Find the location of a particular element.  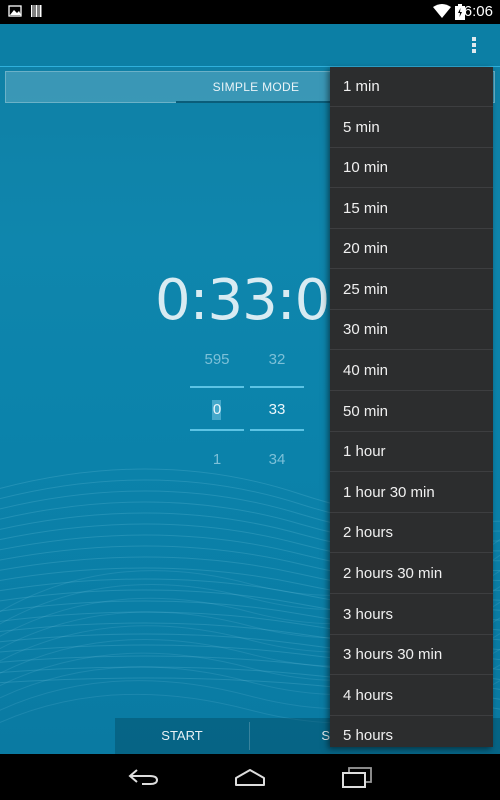

tab-indicator is located at coordinates (256, 102).